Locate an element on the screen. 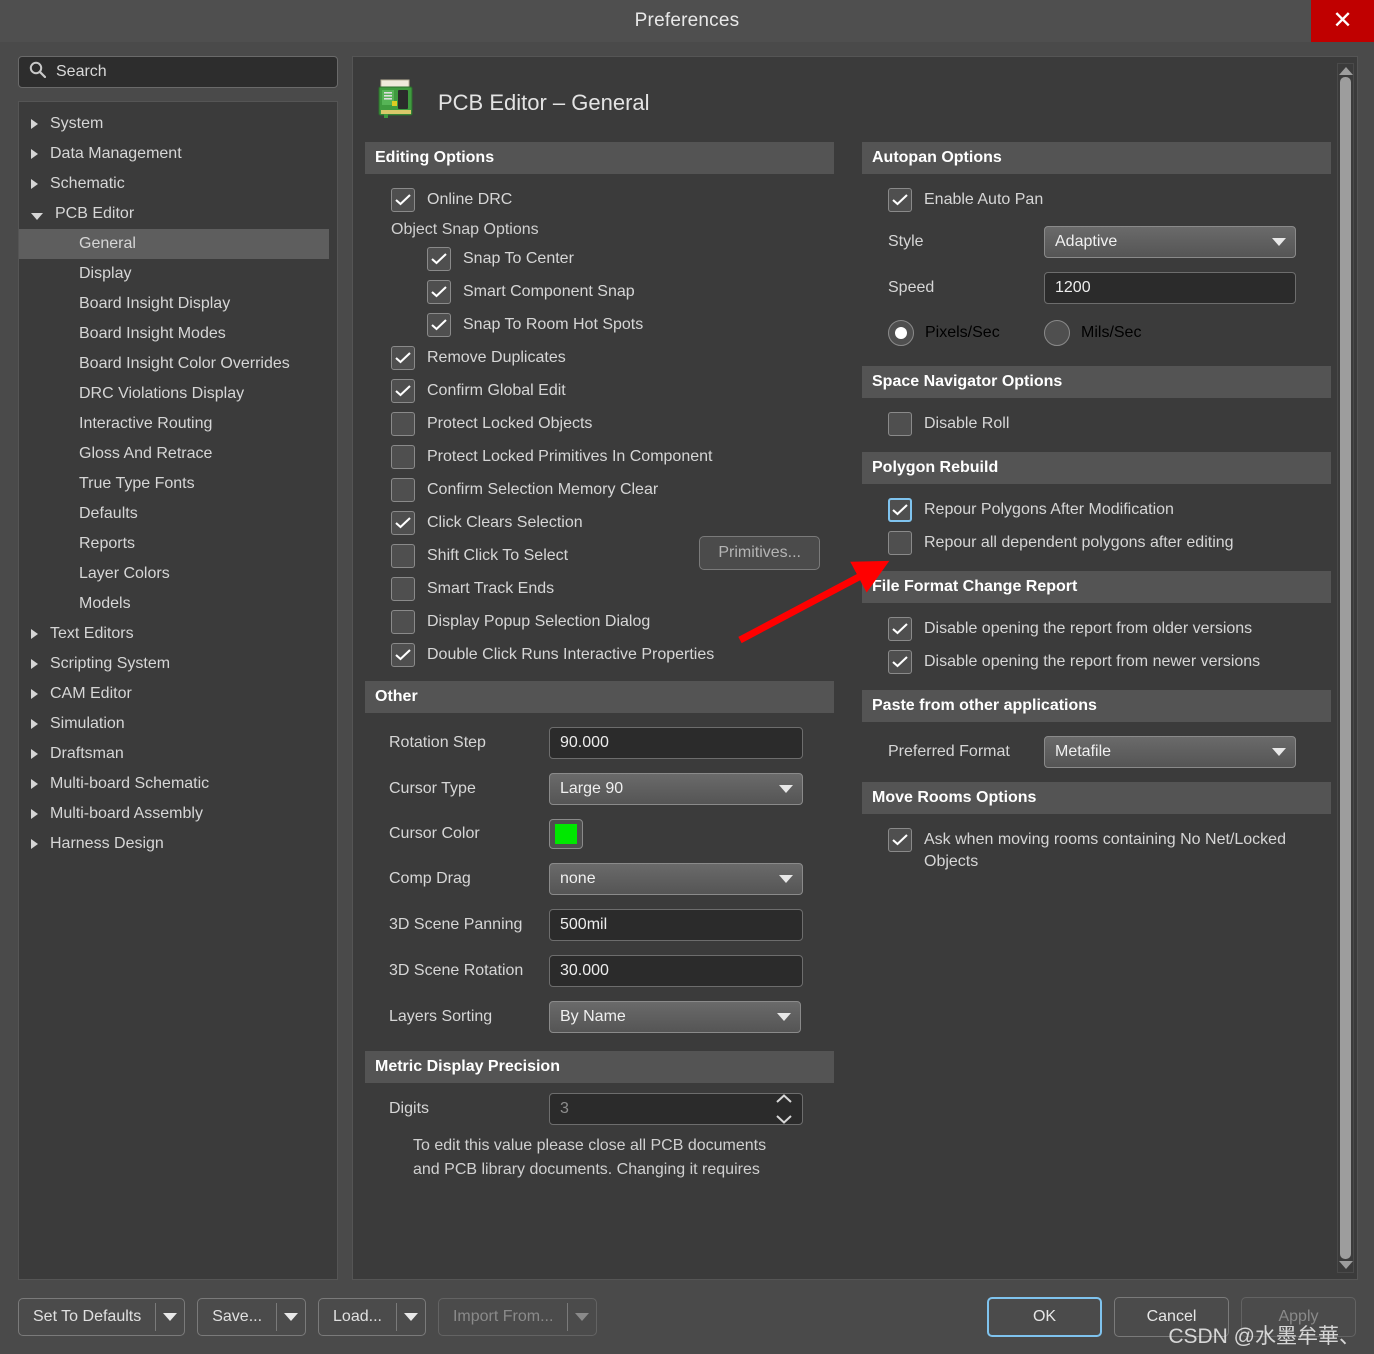 The height and width of the screenshot is (1354, 1374). scrollbar-thumb is located at coordinates (1345, 668).